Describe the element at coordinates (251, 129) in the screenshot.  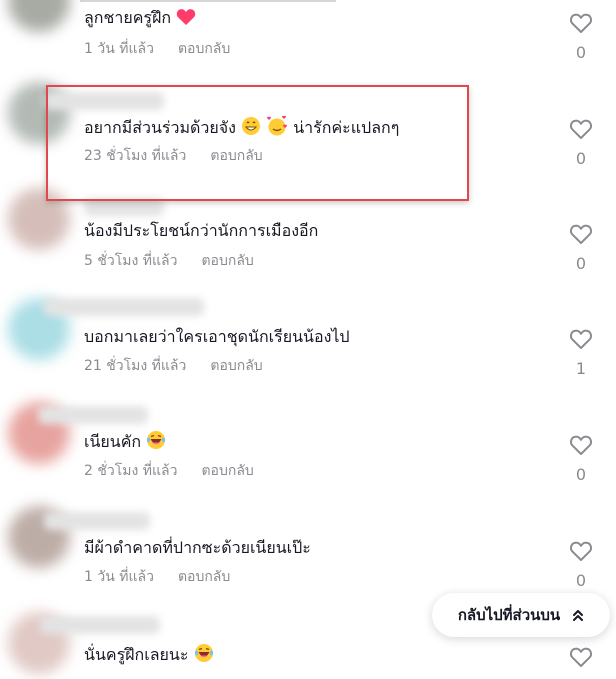
I see `grin-emoji-icon` at that location.